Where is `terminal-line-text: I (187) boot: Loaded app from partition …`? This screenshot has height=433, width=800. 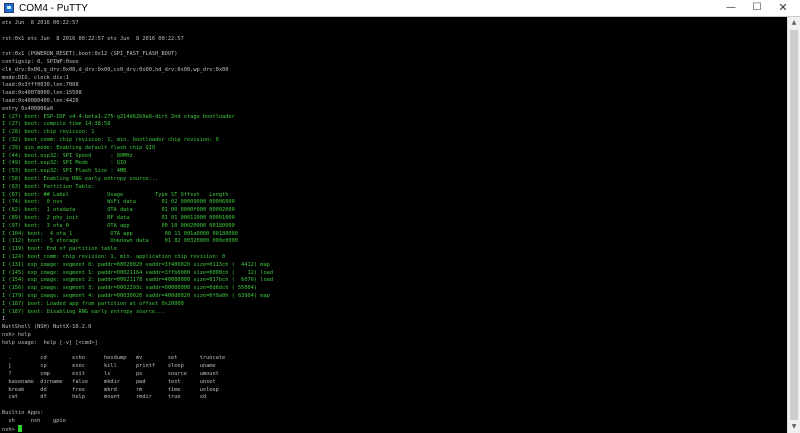
terminal-line-text: I (187) boot: Loaded app from partition … is located at coordinates (93, 303).